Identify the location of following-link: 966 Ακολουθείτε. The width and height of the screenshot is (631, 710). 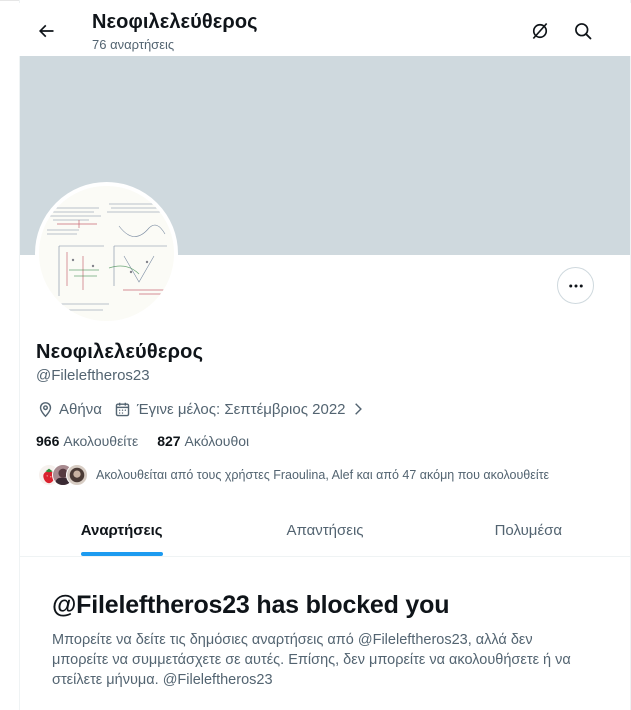
(87, 441).